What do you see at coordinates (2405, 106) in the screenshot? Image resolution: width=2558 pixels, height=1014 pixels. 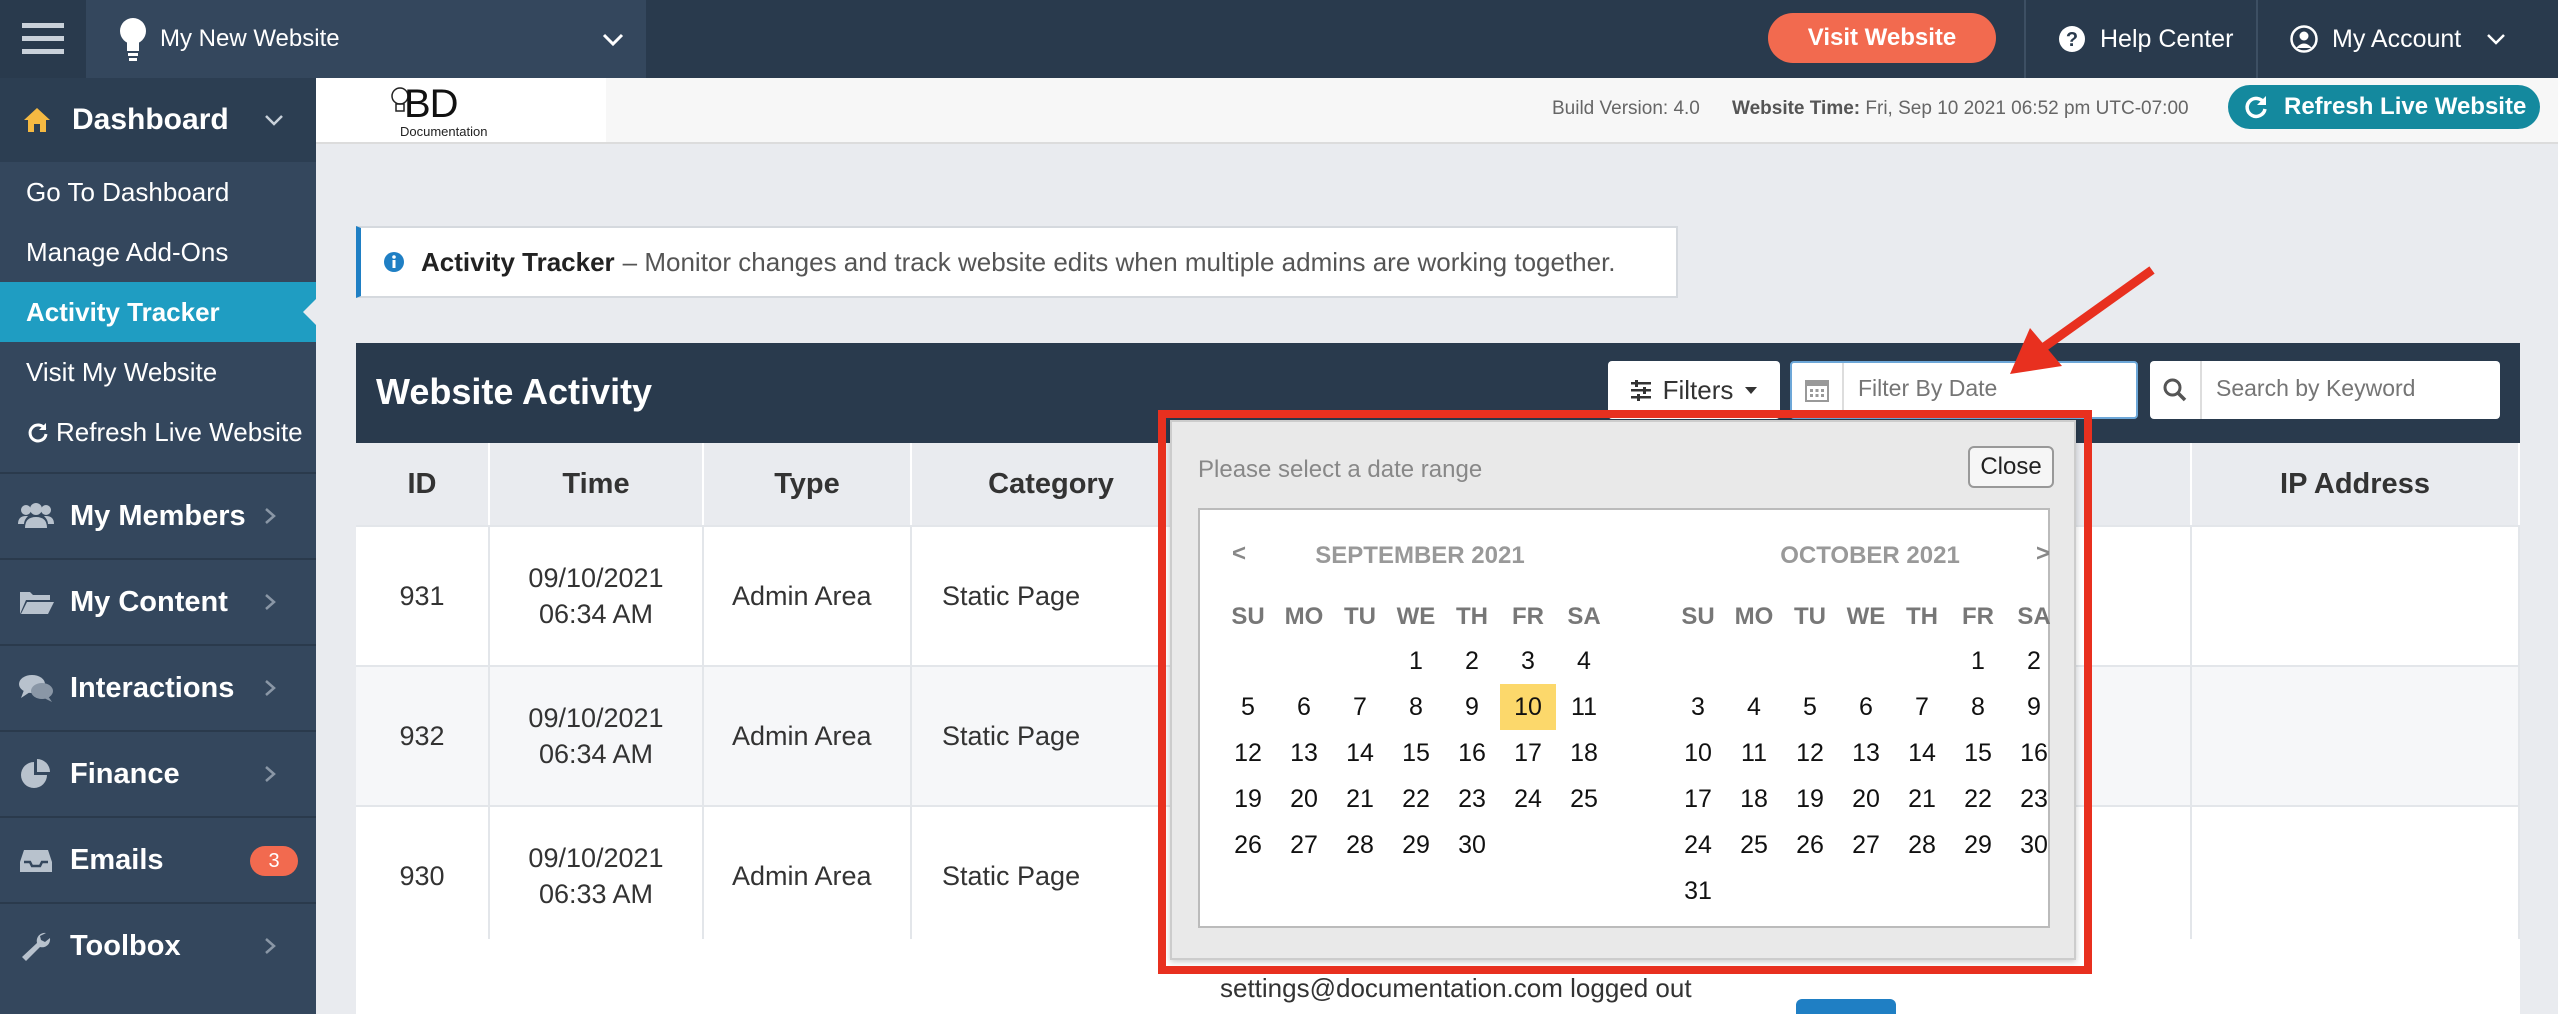 I see `refresh-label: Refresh Live Website` at bounding box center [2405, 106].